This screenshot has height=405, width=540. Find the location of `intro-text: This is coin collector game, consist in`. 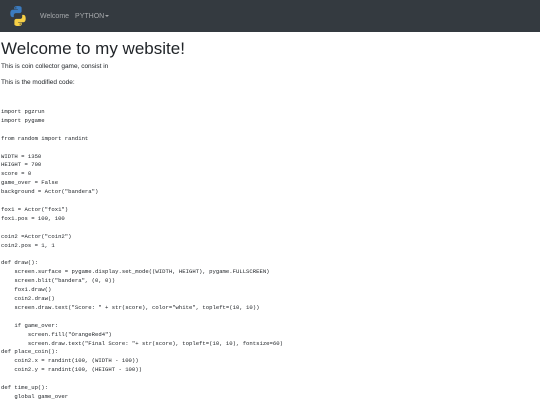

intro-text: This is coin collector game, consist in is located at coordinates (55, 66).